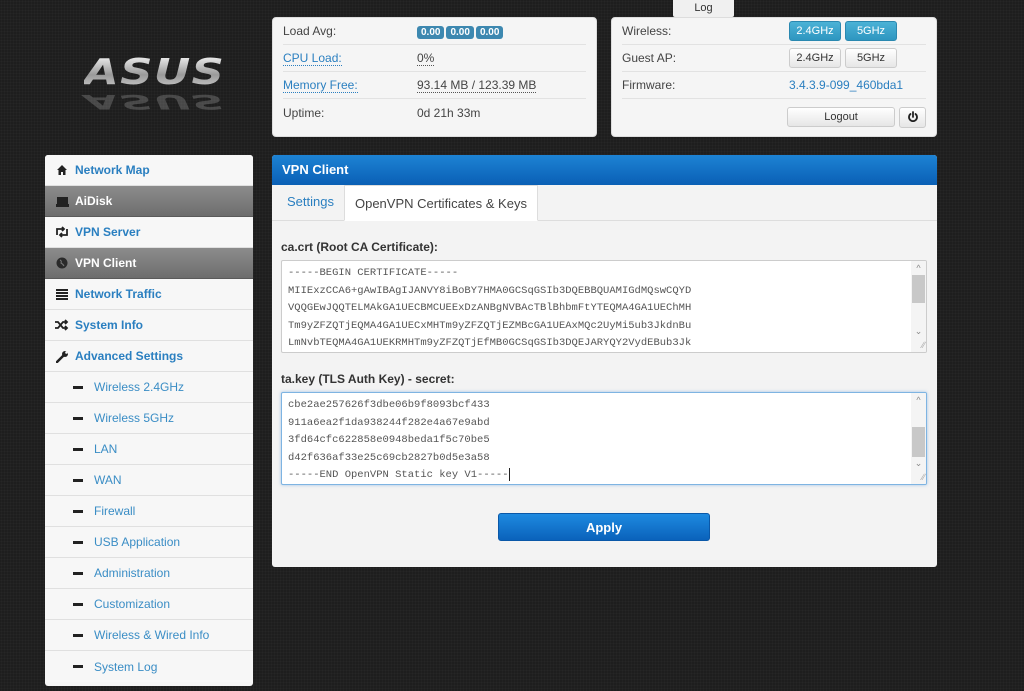 This screenshot has height=691, width=1024. What do you see at coordinates (320, 85) in the screenshot?
I see `memory-free-link: Memory Free:` at bounding box center [320, 85].